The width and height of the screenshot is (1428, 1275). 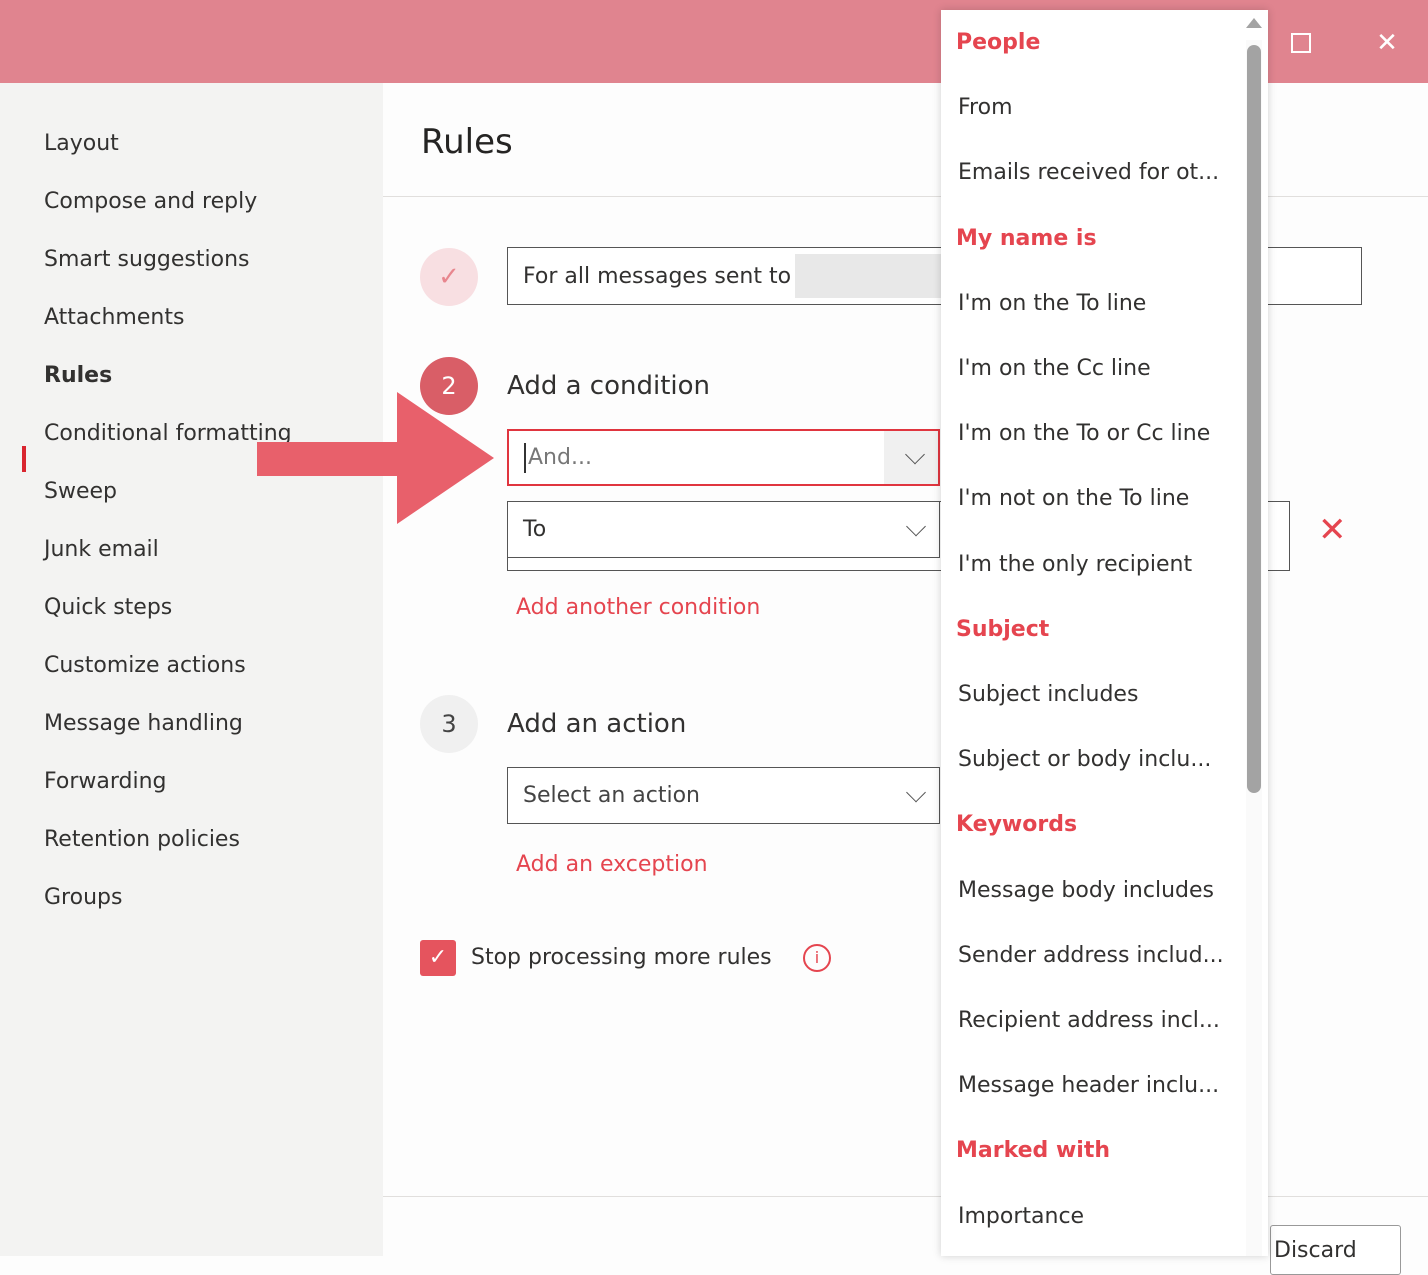 I want to click on sidebar-item-customize-actions: Customize actions, so click(x=145, y=665).